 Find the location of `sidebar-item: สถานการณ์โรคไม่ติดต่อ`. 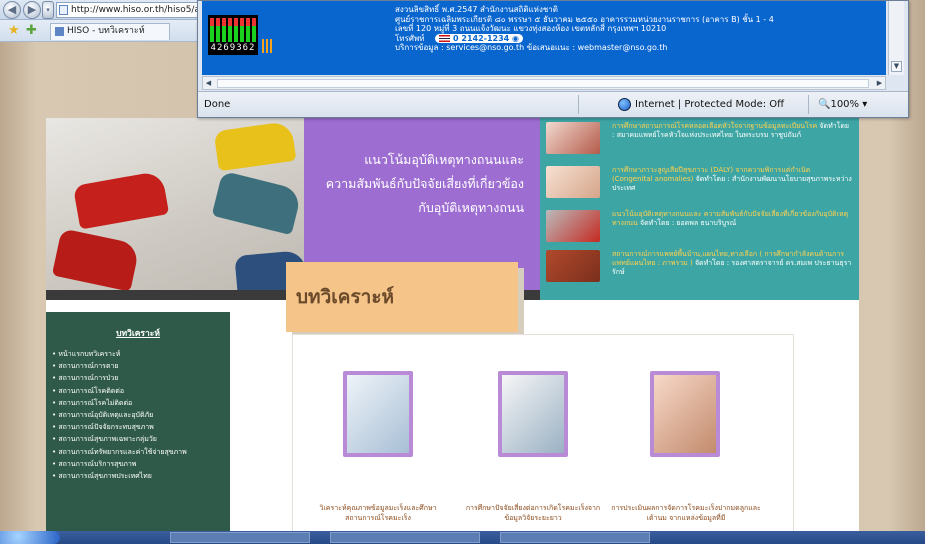

sidebar-item: สถานการณ์โรคไม่ติดต่อ is located at coordinates (119, 403).